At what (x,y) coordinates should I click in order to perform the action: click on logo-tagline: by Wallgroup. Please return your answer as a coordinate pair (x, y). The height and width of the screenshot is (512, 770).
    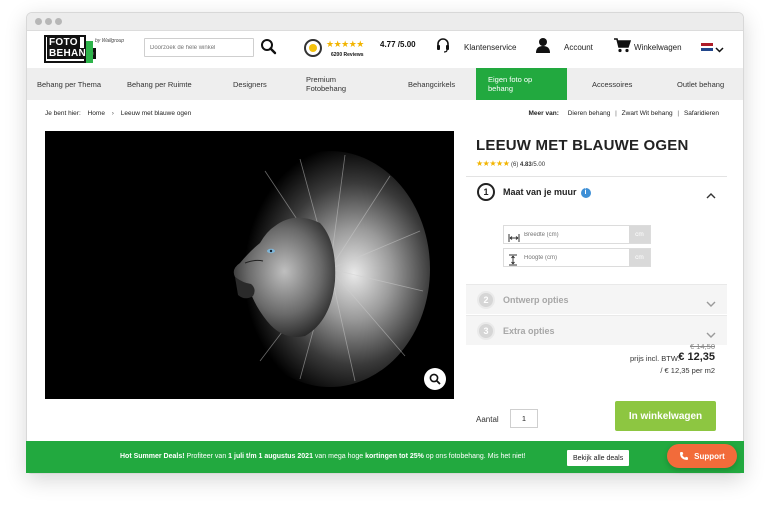
    Looking at the image, I should click on (110, 41).